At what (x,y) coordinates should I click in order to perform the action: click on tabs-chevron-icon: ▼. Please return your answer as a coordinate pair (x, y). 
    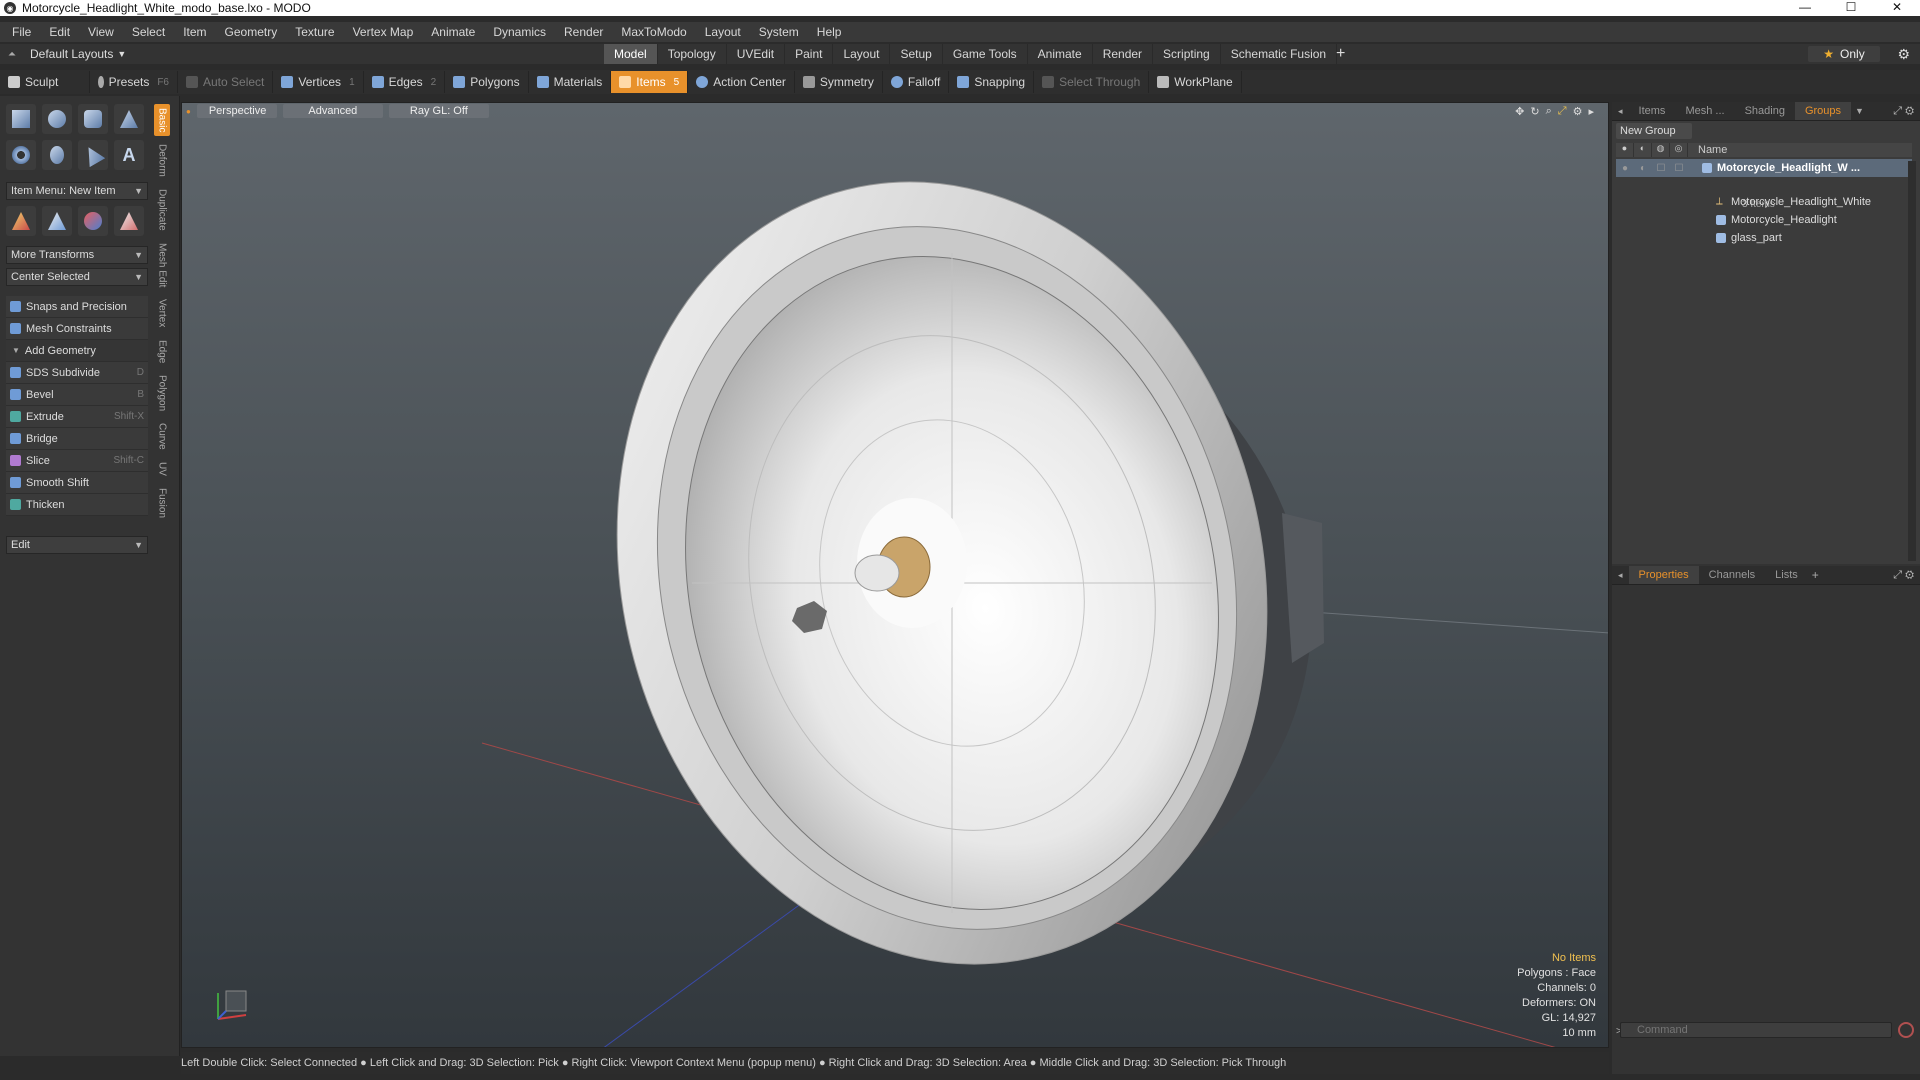
    Looking at the image, I should click on (1859, 111).